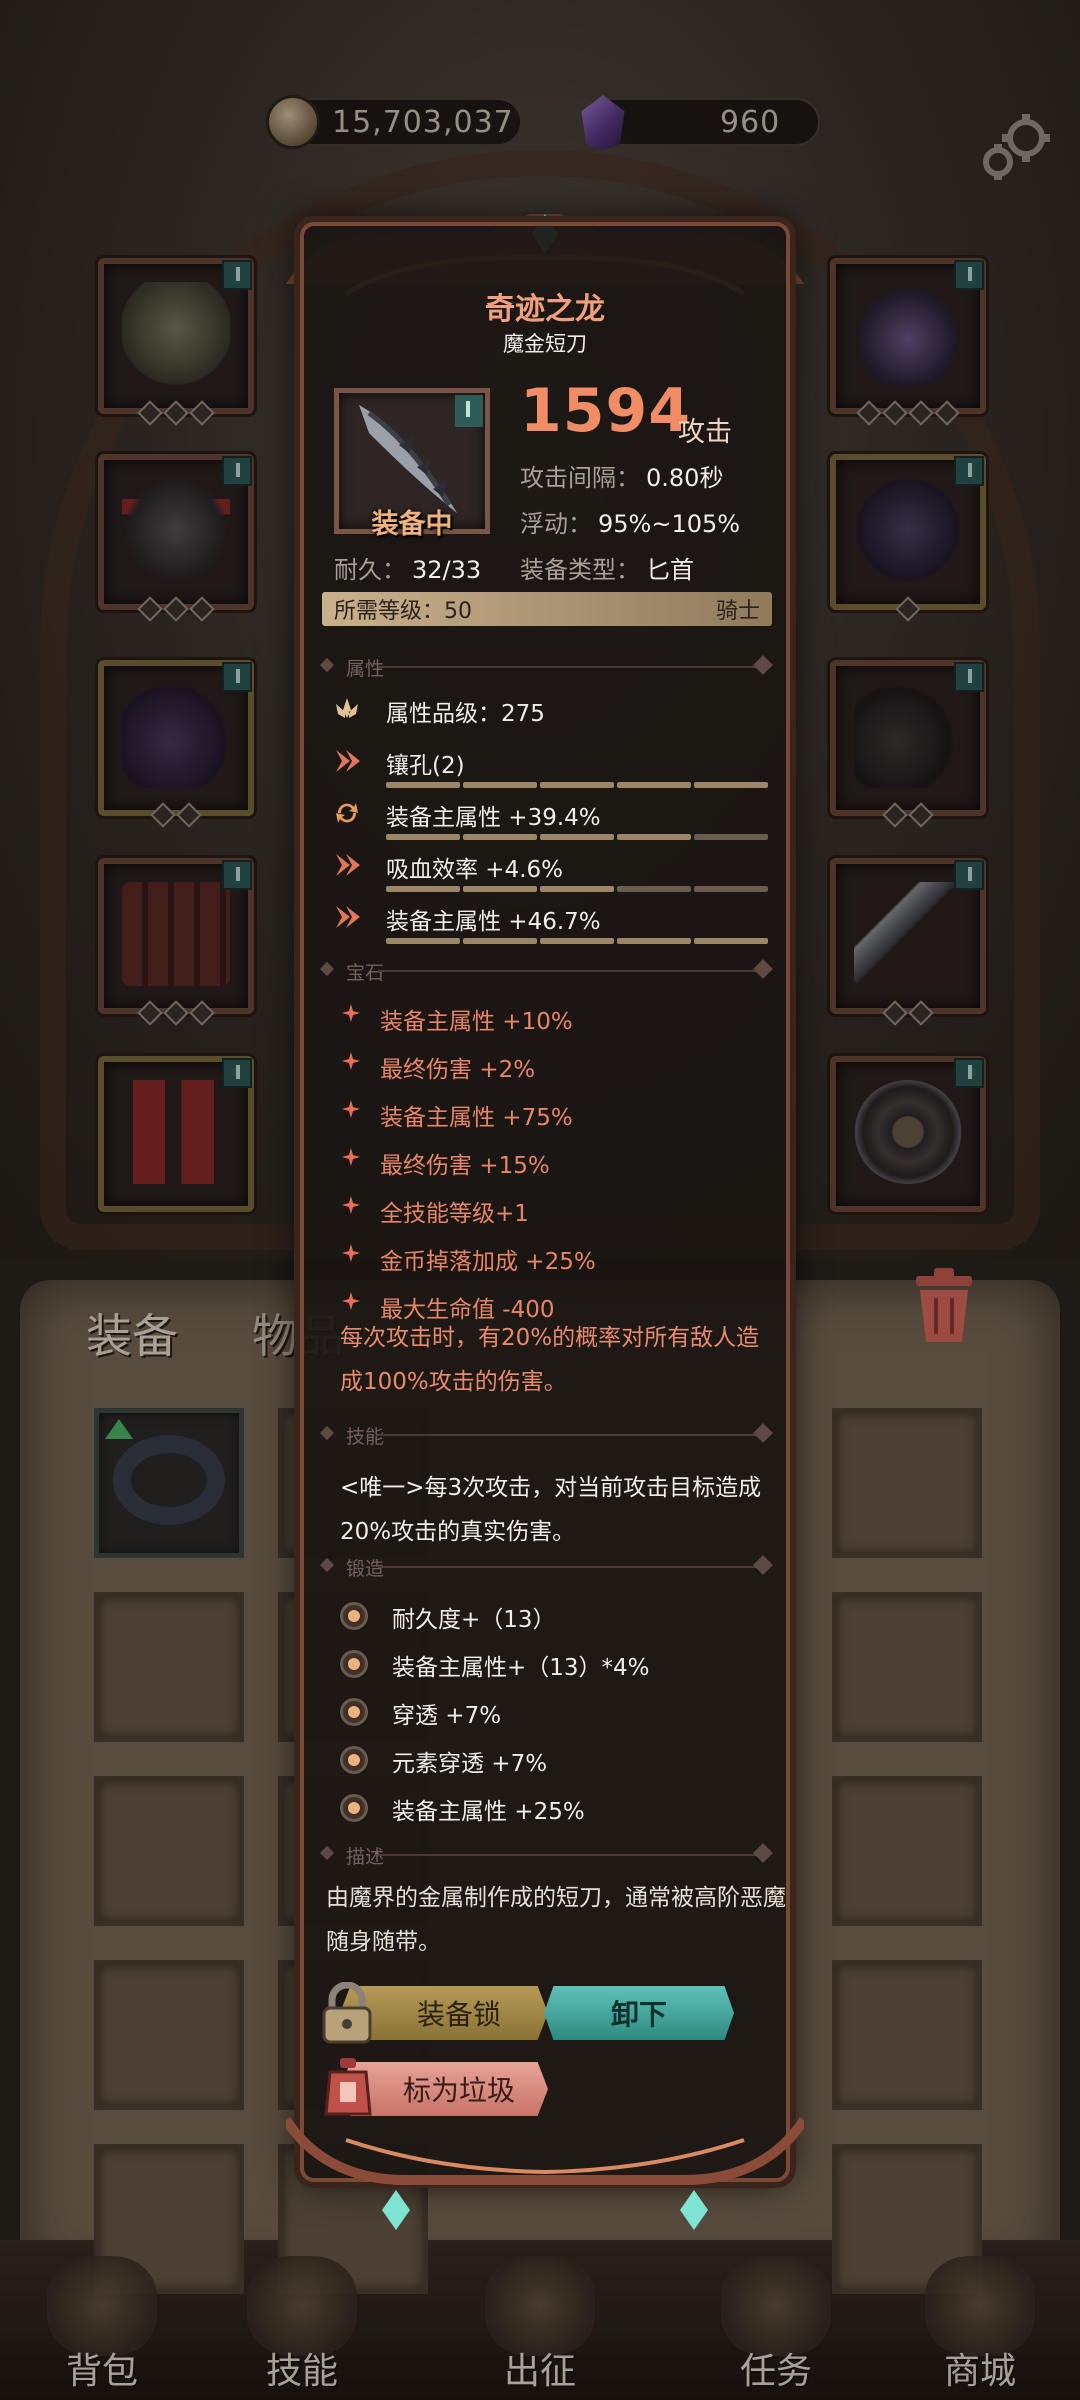 The height and width of the screenshot is (2400, 1080). I want to click on float-label: 浮动：, so click(556, 524).